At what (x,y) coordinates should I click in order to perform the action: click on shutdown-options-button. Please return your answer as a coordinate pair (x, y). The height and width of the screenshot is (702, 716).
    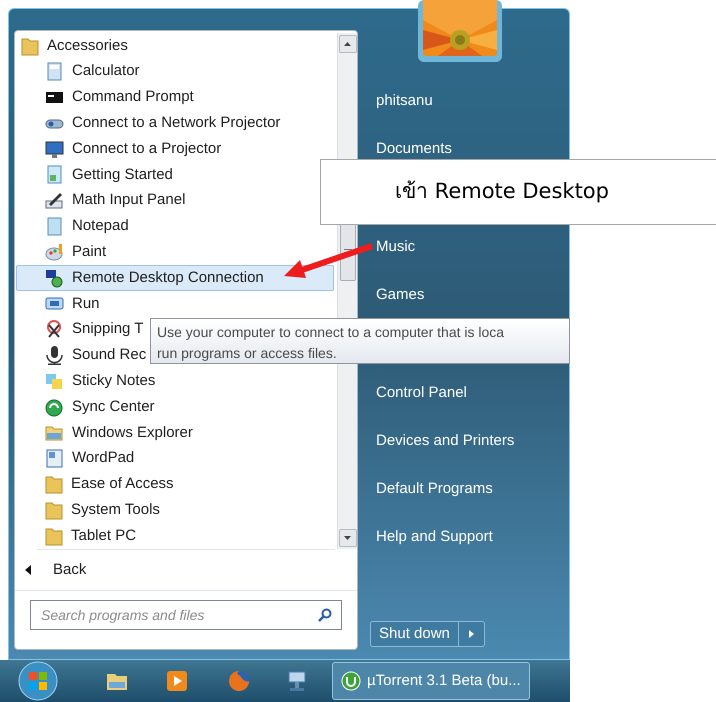
    Looking at the image, I should click on (471, 634).